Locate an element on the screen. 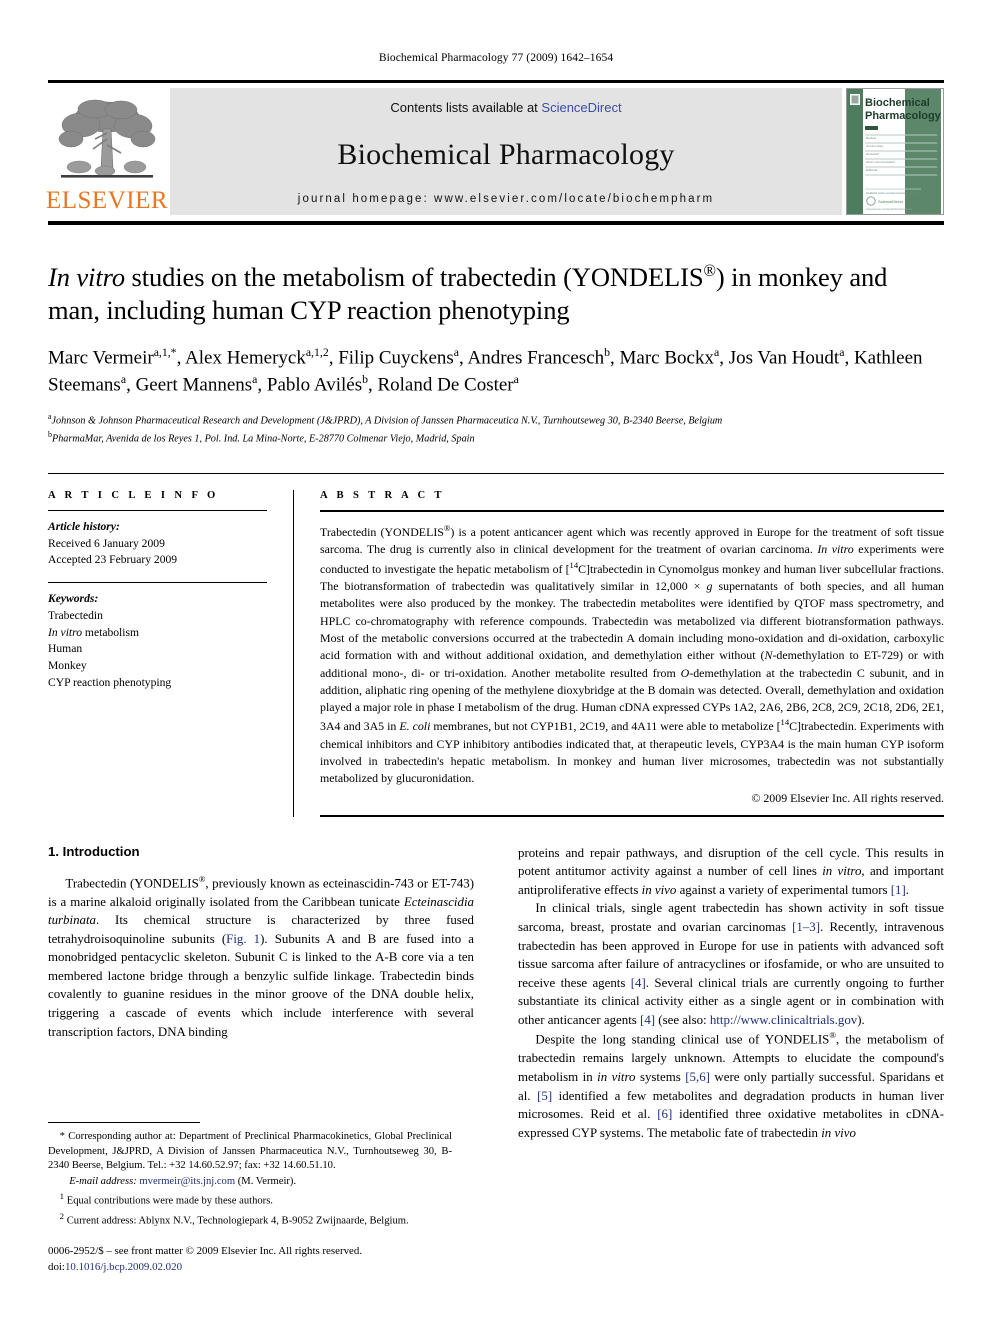 This screenshot has height=1323, width=992. author-name: Marc Vermeir is located at coordinates (101, 358).